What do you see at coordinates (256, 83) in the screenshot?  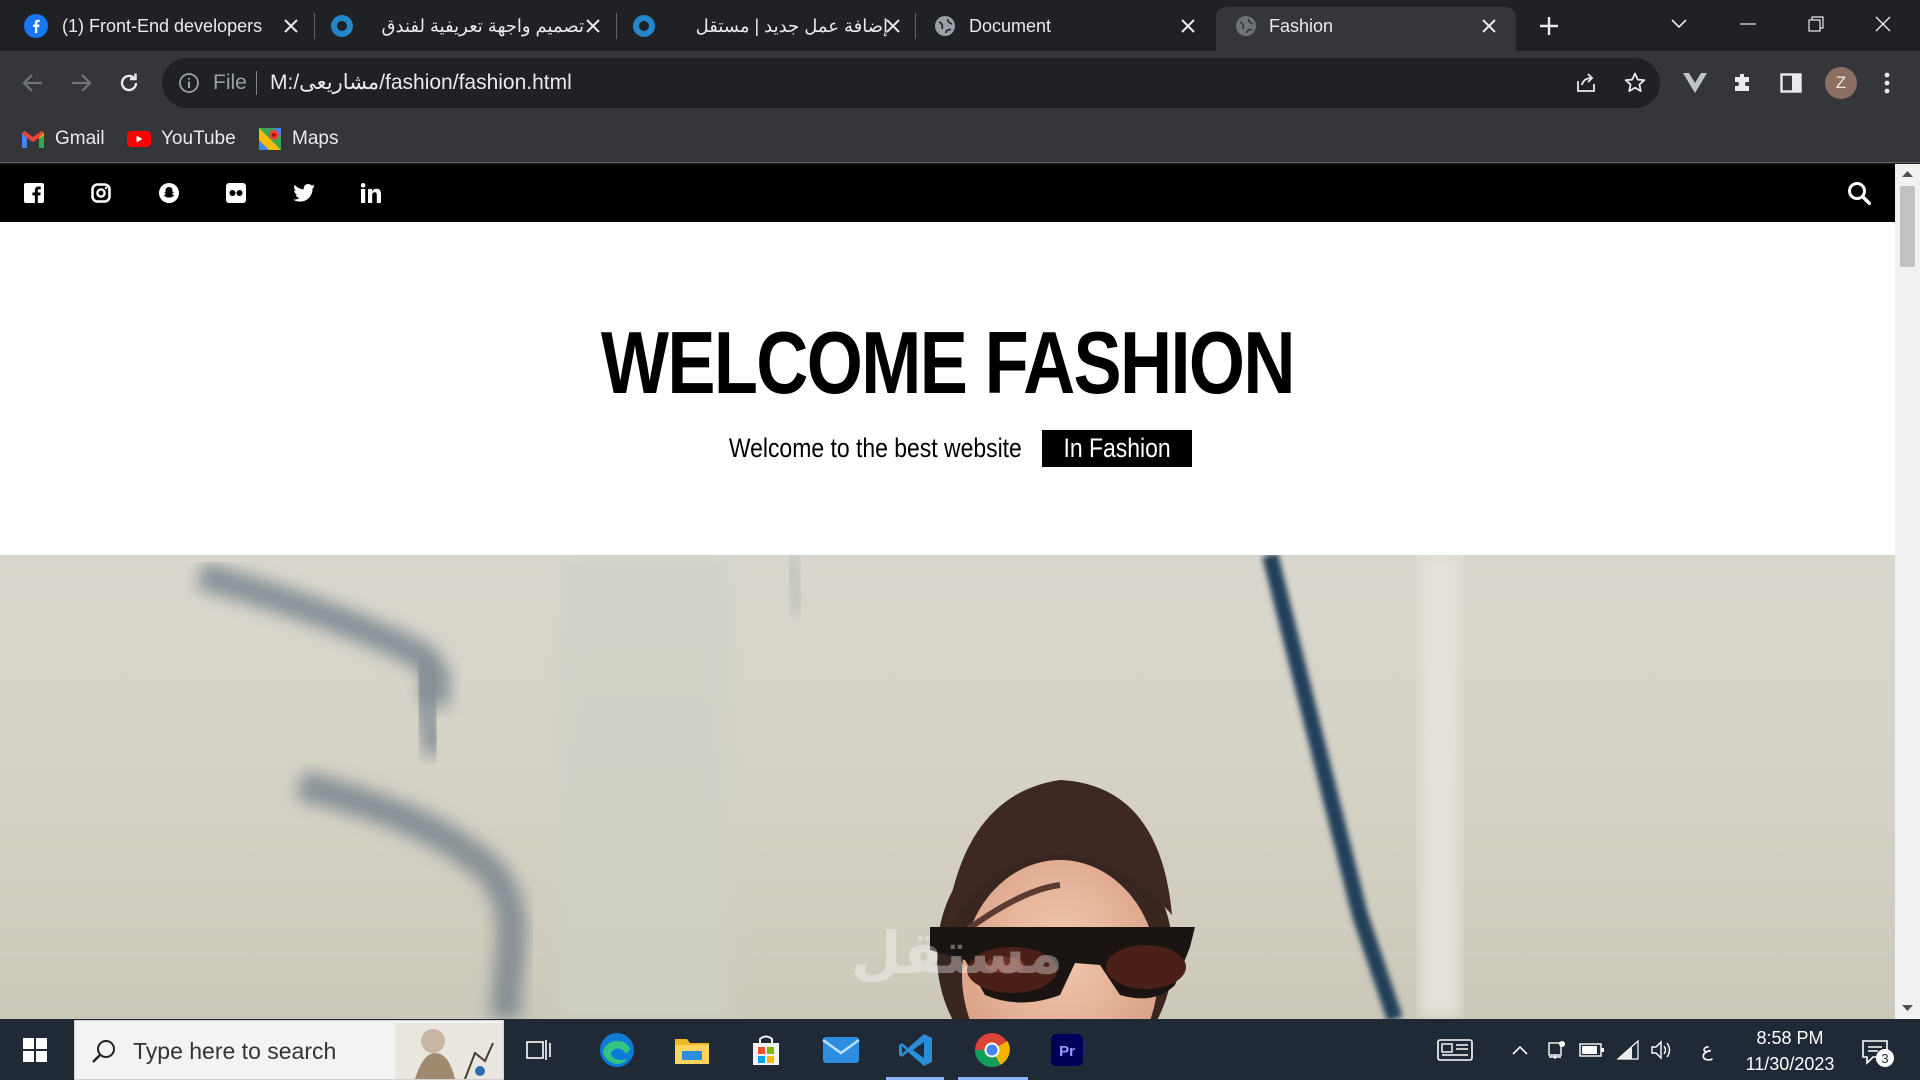 I see `address-divider` at bounding box center [256, 83].